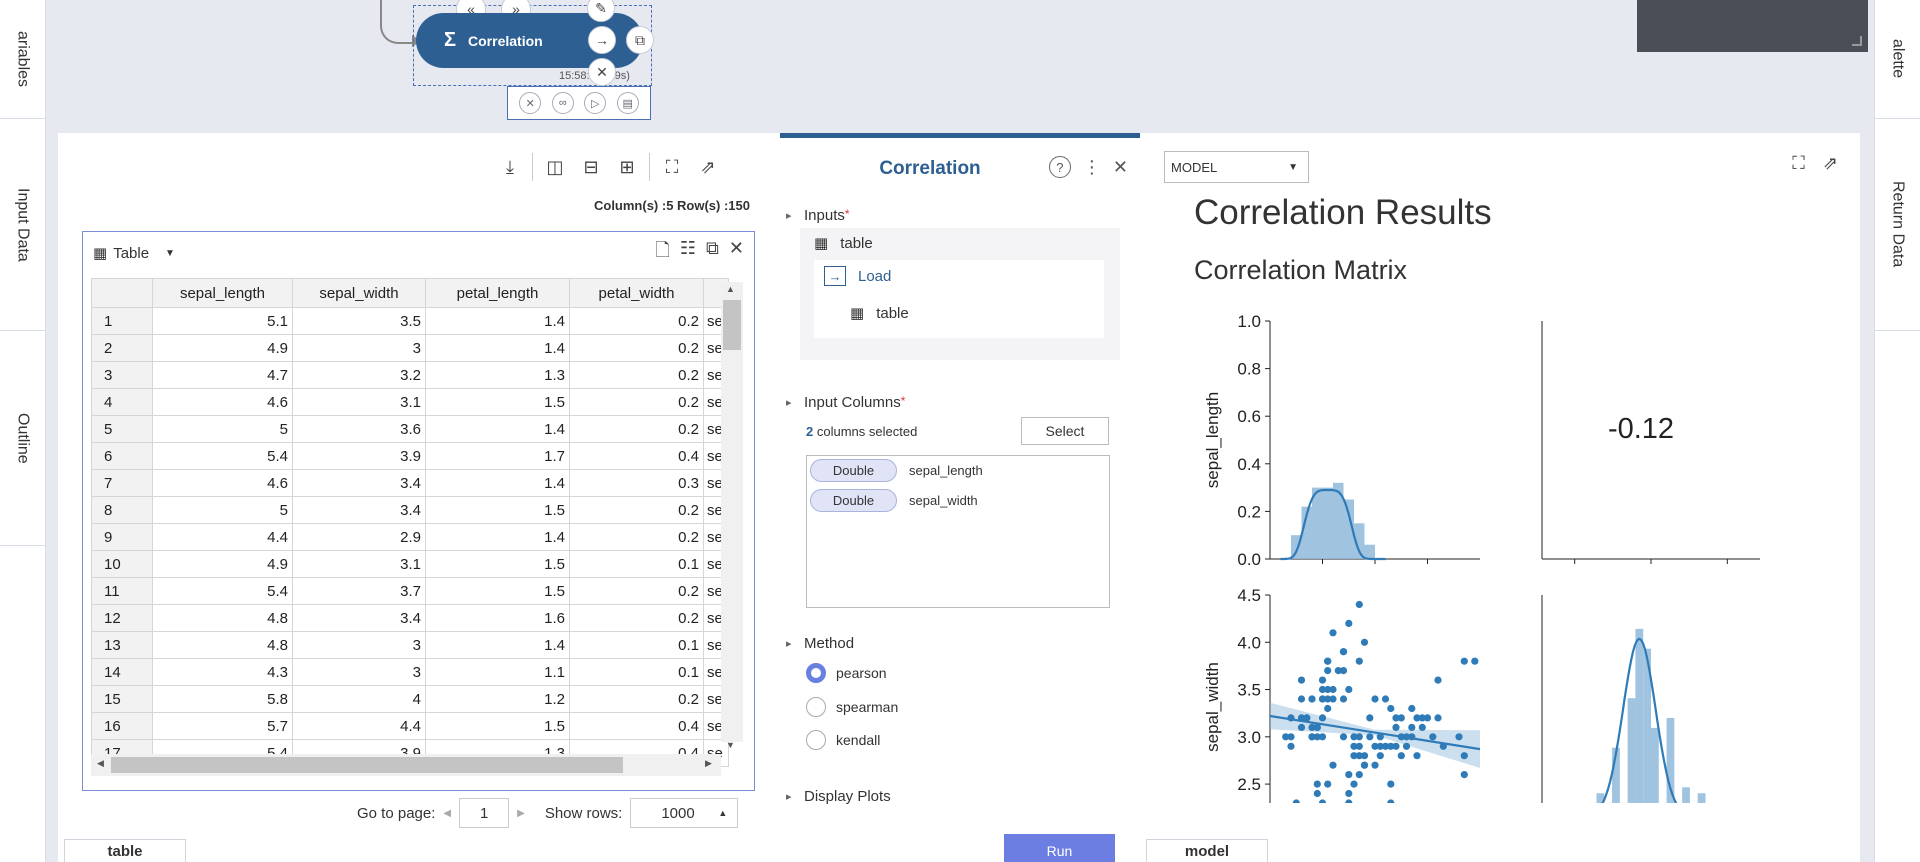 Image resolution: width=1920 pixels, height=862 pixels. Describe the element at coordinates (122, 672) in the screenshot. I see `row-index: 14` at that location.